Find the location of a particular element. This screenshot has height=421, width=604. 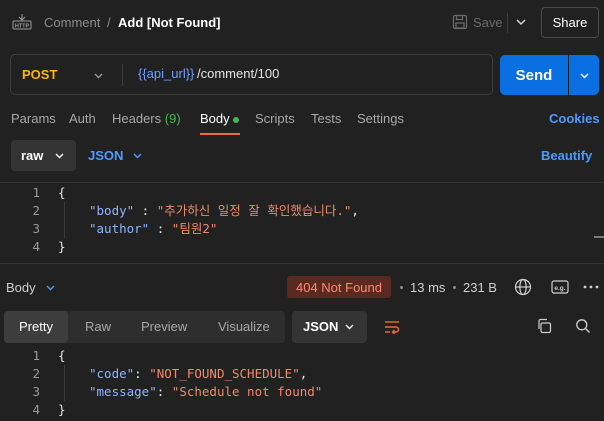

json-key: "author" is located at coordinates (119, 228).